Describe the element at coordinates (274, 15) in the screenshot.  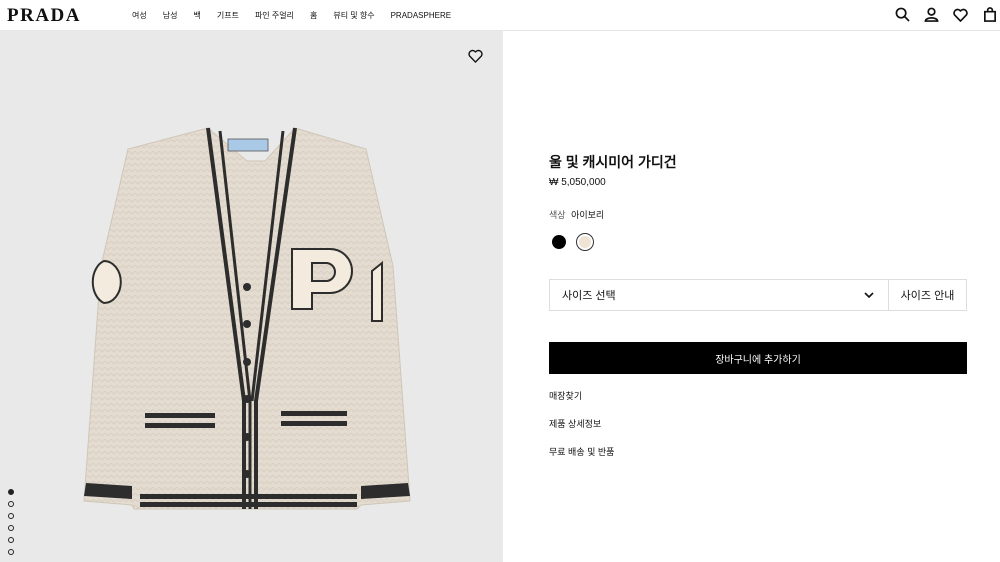
I see `nav-fine-jewelry: 파인 주얼리` at that location.